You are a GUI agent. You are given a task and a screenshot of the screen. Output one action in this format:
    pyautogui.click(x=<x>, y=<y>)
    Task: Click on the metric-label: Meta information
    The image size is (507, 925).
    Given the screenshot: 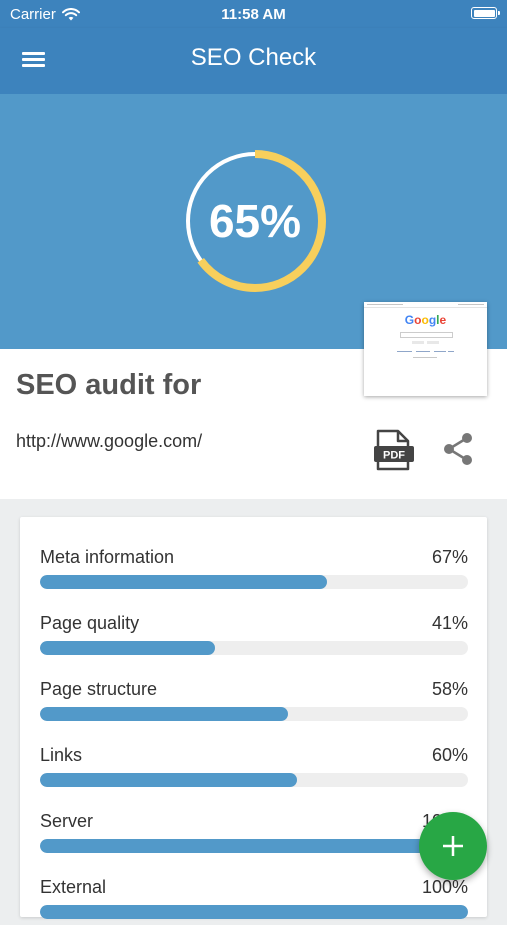 What is the action you would take?
    pyautogui.click(x=107, y=557)
    